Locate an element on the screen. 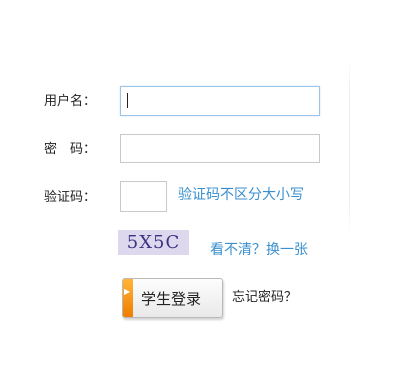  student-login-button: ▶ 学生登录 is located at coordinates (172, 298).